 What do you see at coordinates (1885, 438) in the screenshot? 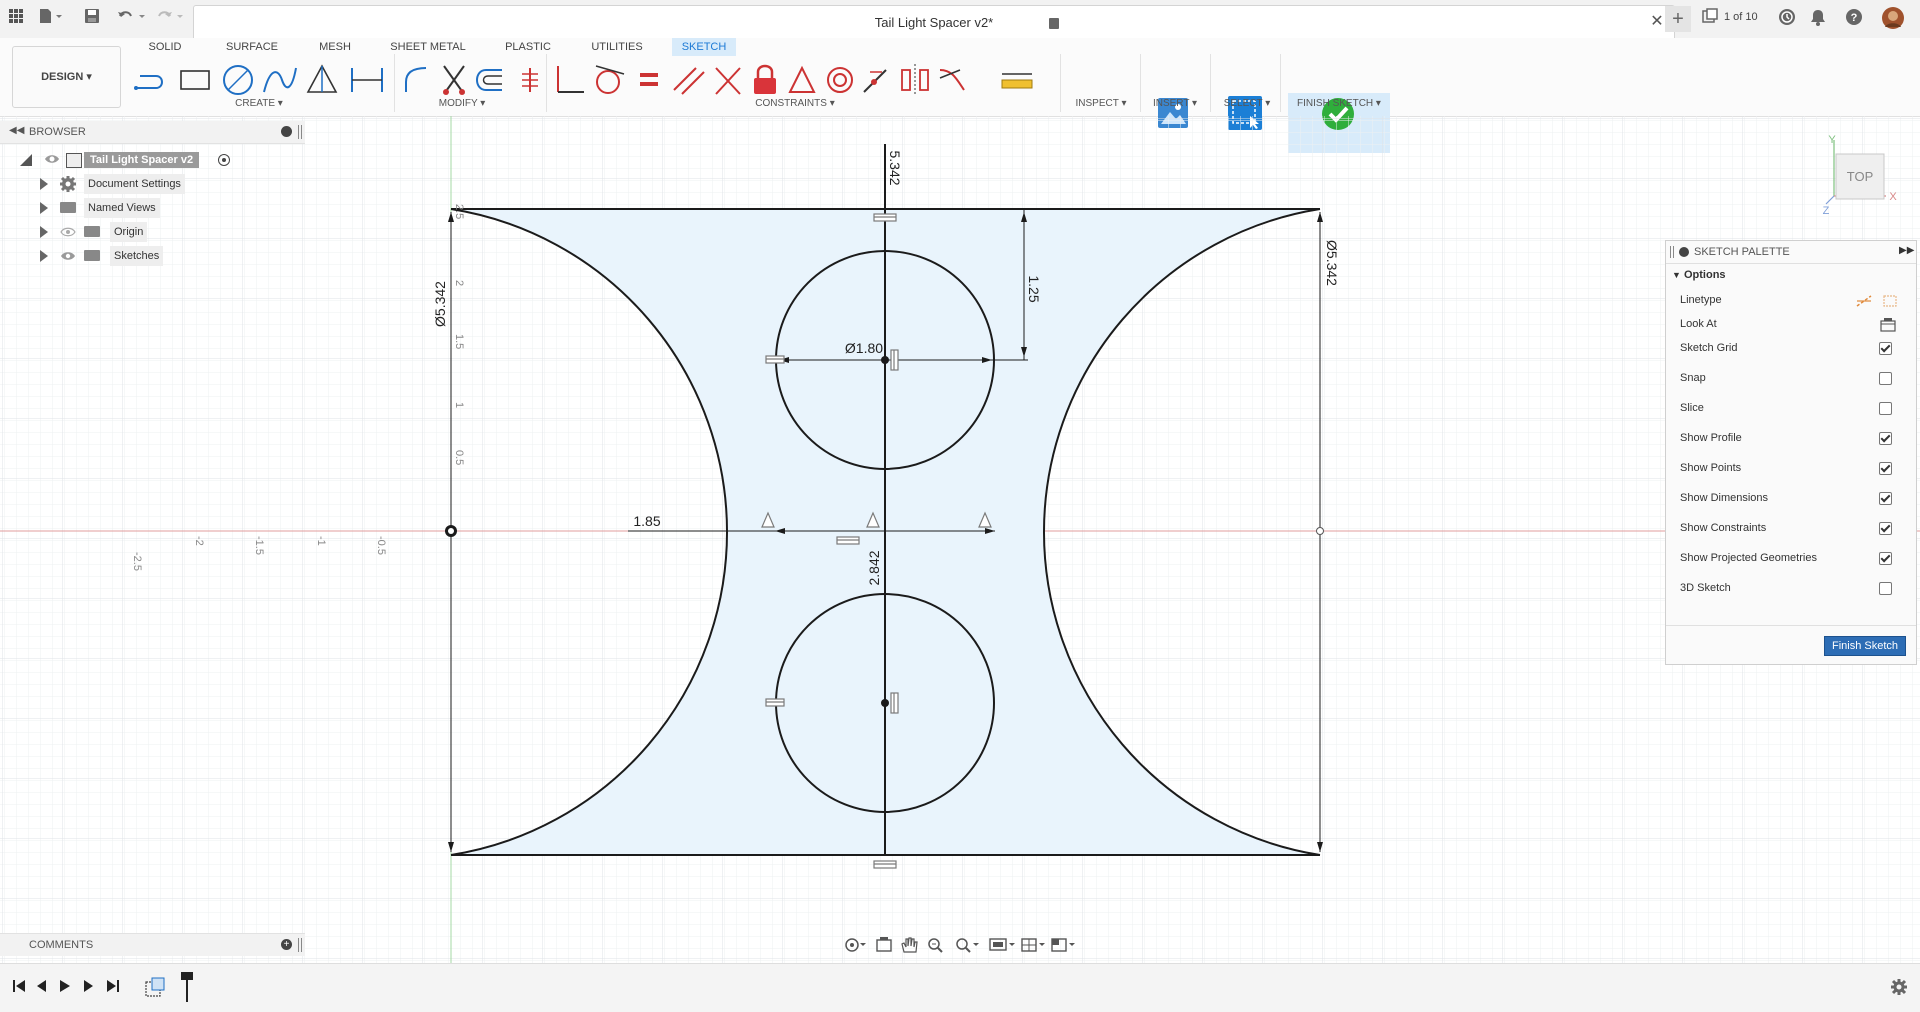
I see `show-profile-checkbox` at bounding box center [1885, 438].